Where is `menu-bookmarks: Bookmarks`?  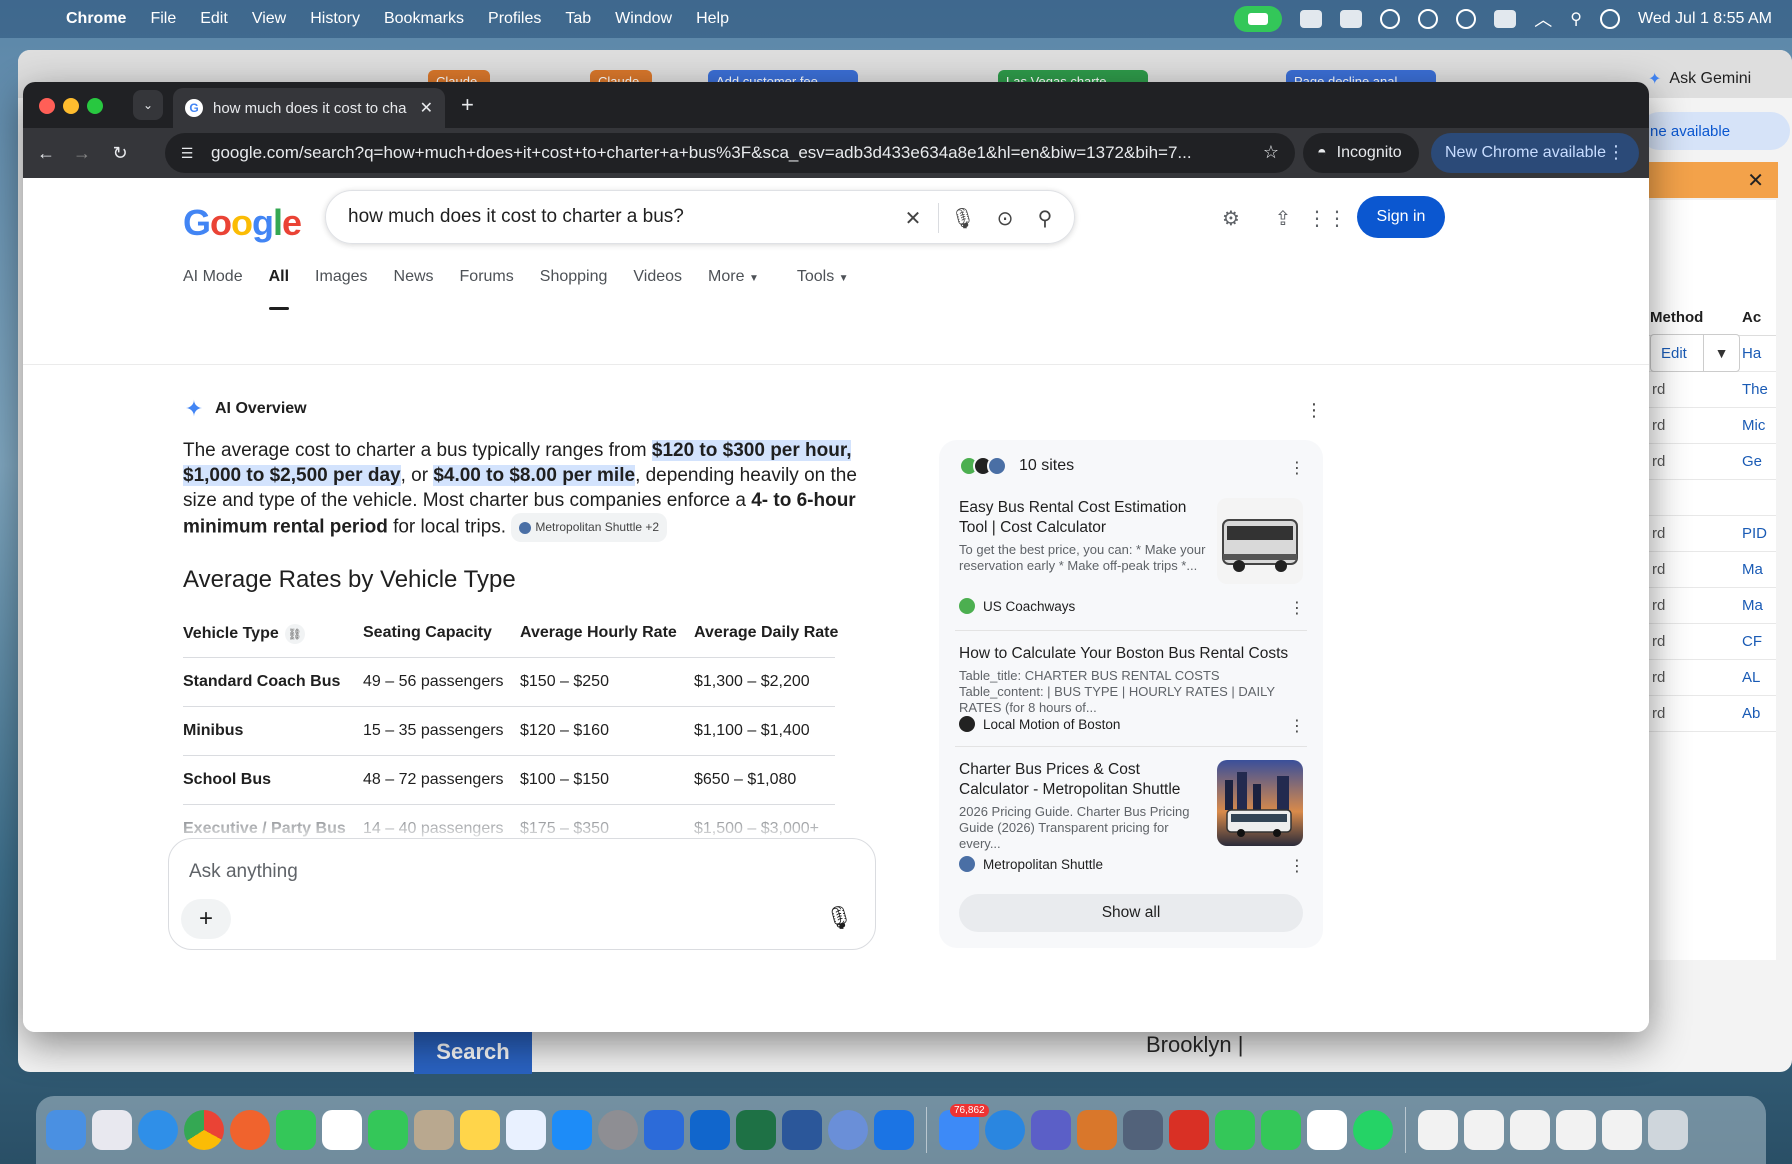
menu-bookmarks: Bookmarks is located at coordinates (424, 19).